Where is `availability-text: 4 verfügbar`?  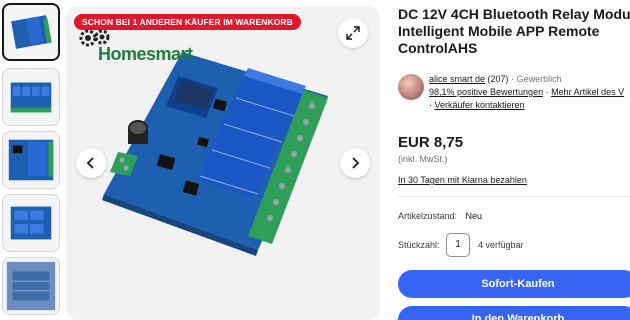
availability-text: 4 verfügbar is located at coordinates (501, 245).